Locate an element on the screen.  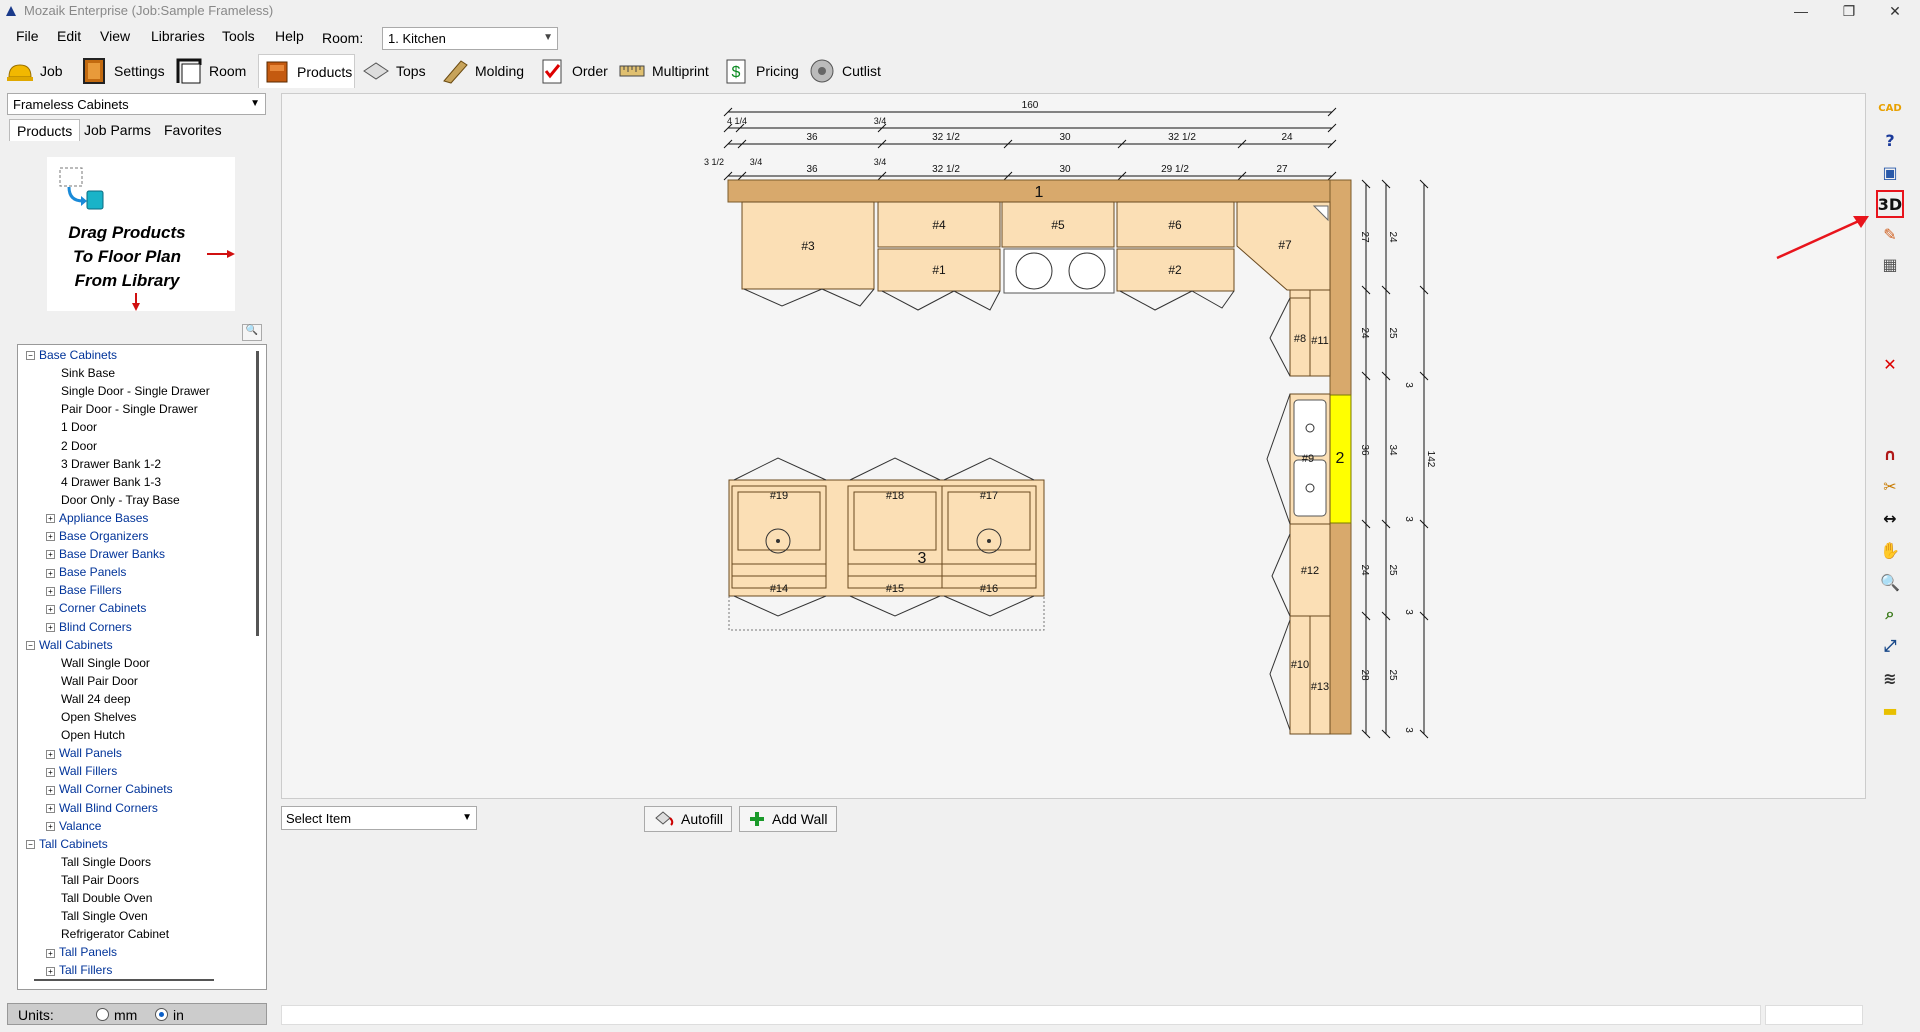
tree-vertical-scrollbar is located at coordinates (257, 493).